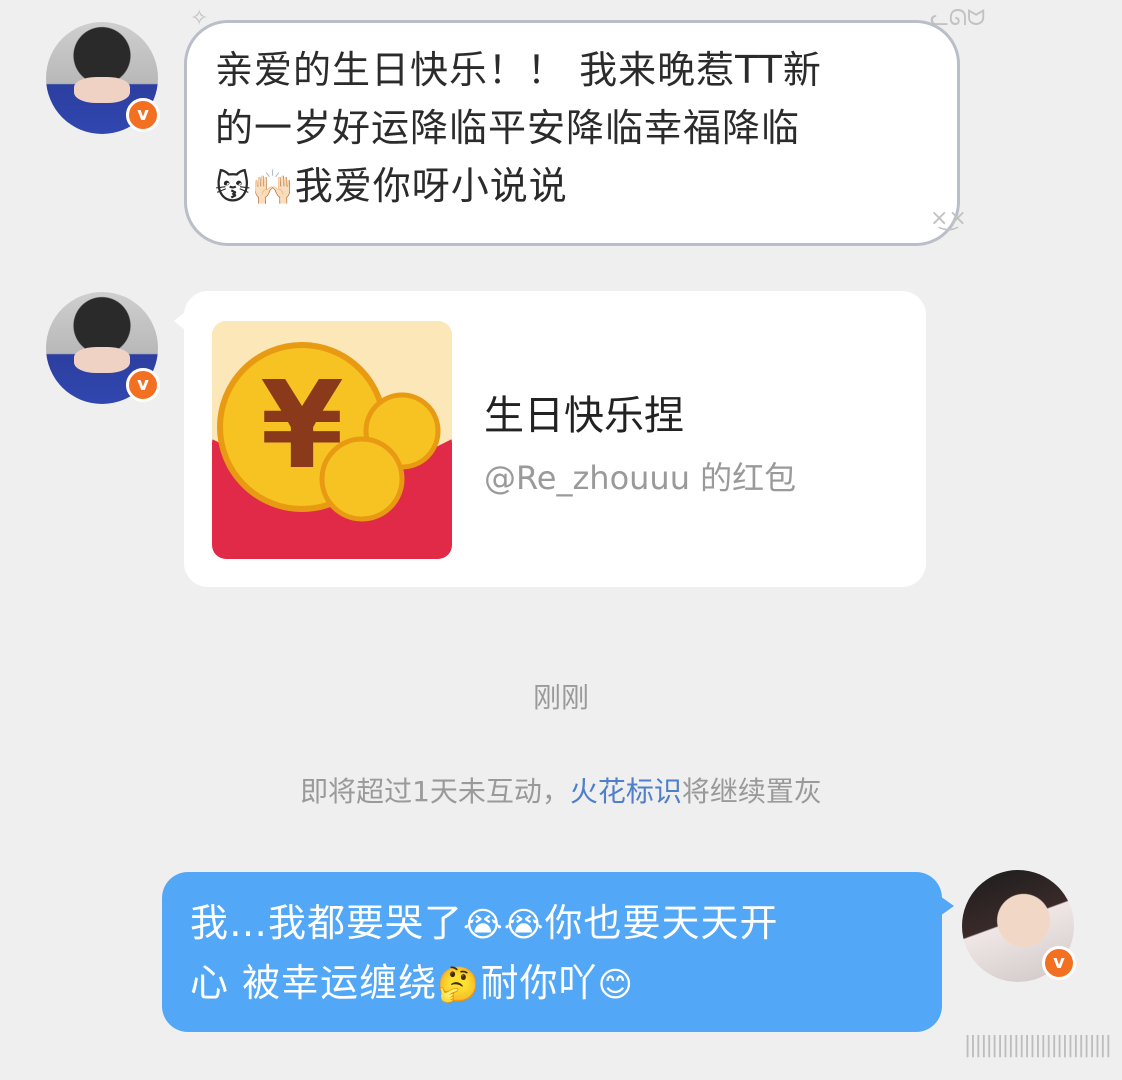  I want to click on currency-symbol: ¥, so click(302, 426).